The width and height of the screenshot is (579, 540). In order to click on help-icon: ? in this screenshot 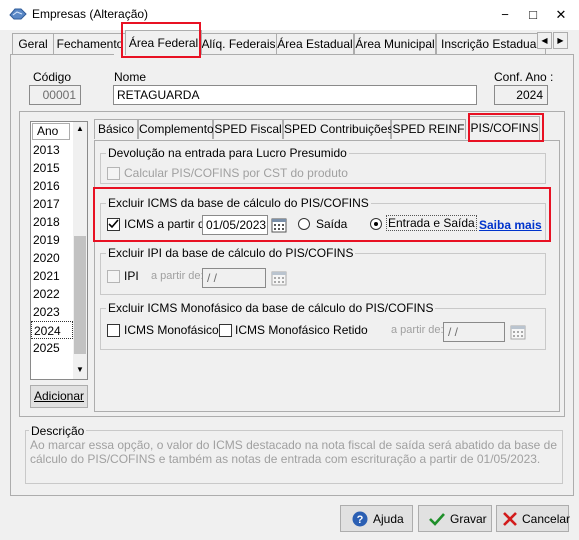, I will do `click(360, 519)`.